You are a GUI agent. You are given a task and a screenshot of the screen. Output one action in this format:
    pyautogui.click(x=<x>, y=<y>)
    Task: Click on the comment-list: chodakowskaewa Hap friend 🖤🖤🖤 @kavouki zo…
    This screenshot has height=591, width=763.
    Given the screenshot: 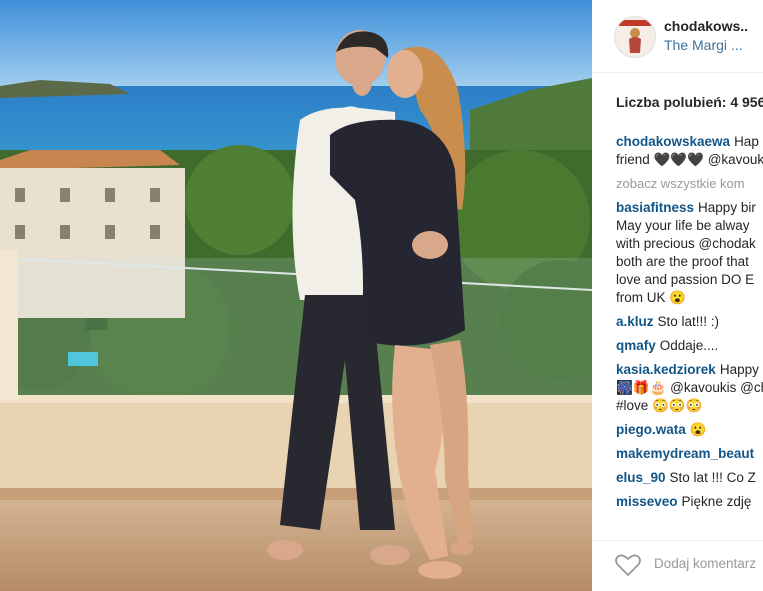 What is the action you would take?
    pyautogui.click(x=689, y=322)
    